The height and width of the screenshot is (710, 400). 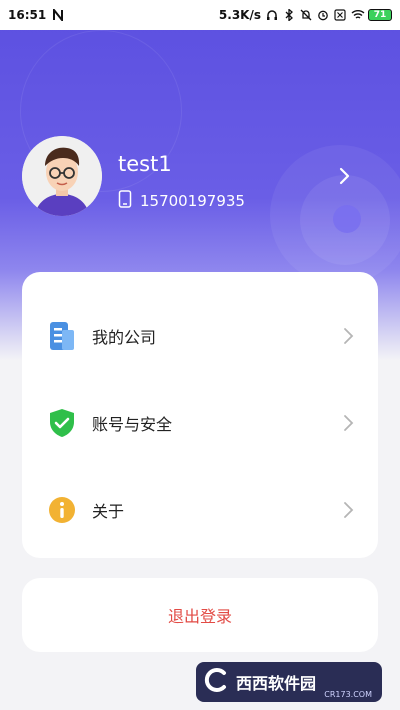 What do you see at coordinates (62, 423) in the screenshot?
I see `shield-check-icon` at bounding box center [62, 423].